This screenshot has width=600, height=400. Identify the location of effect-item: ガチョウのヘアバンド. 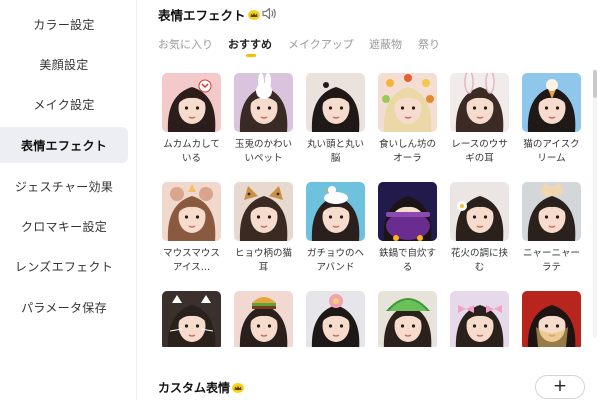
(335, 228).